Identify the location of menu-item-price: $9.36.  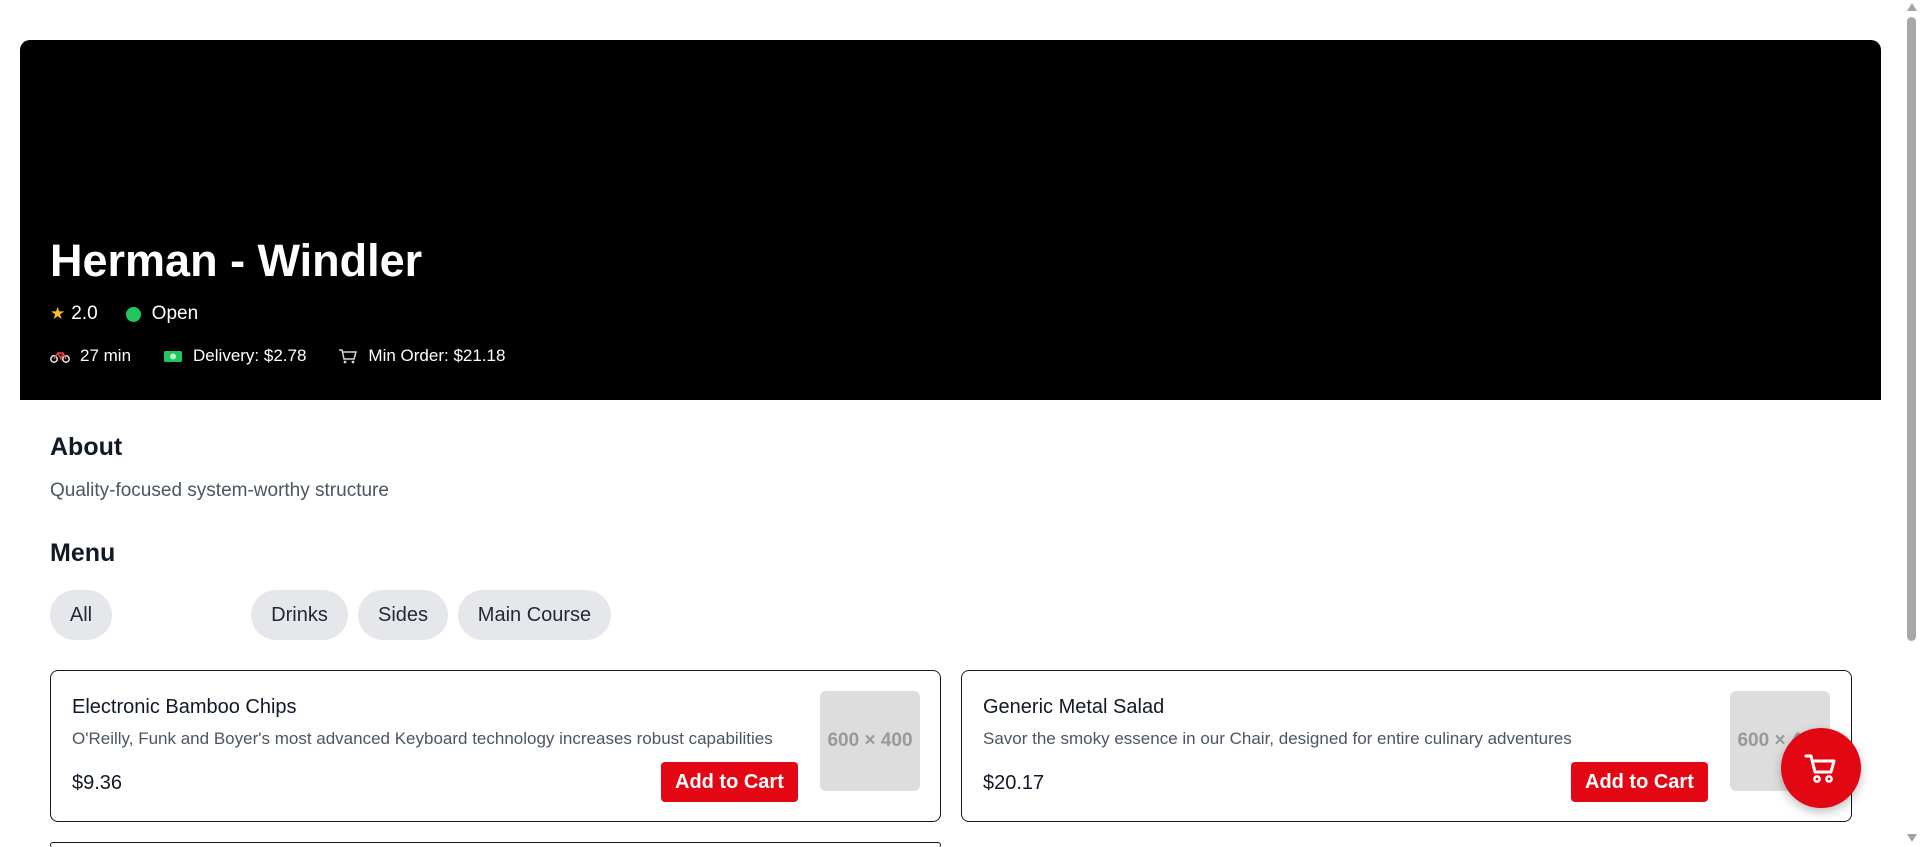
(97, 783).